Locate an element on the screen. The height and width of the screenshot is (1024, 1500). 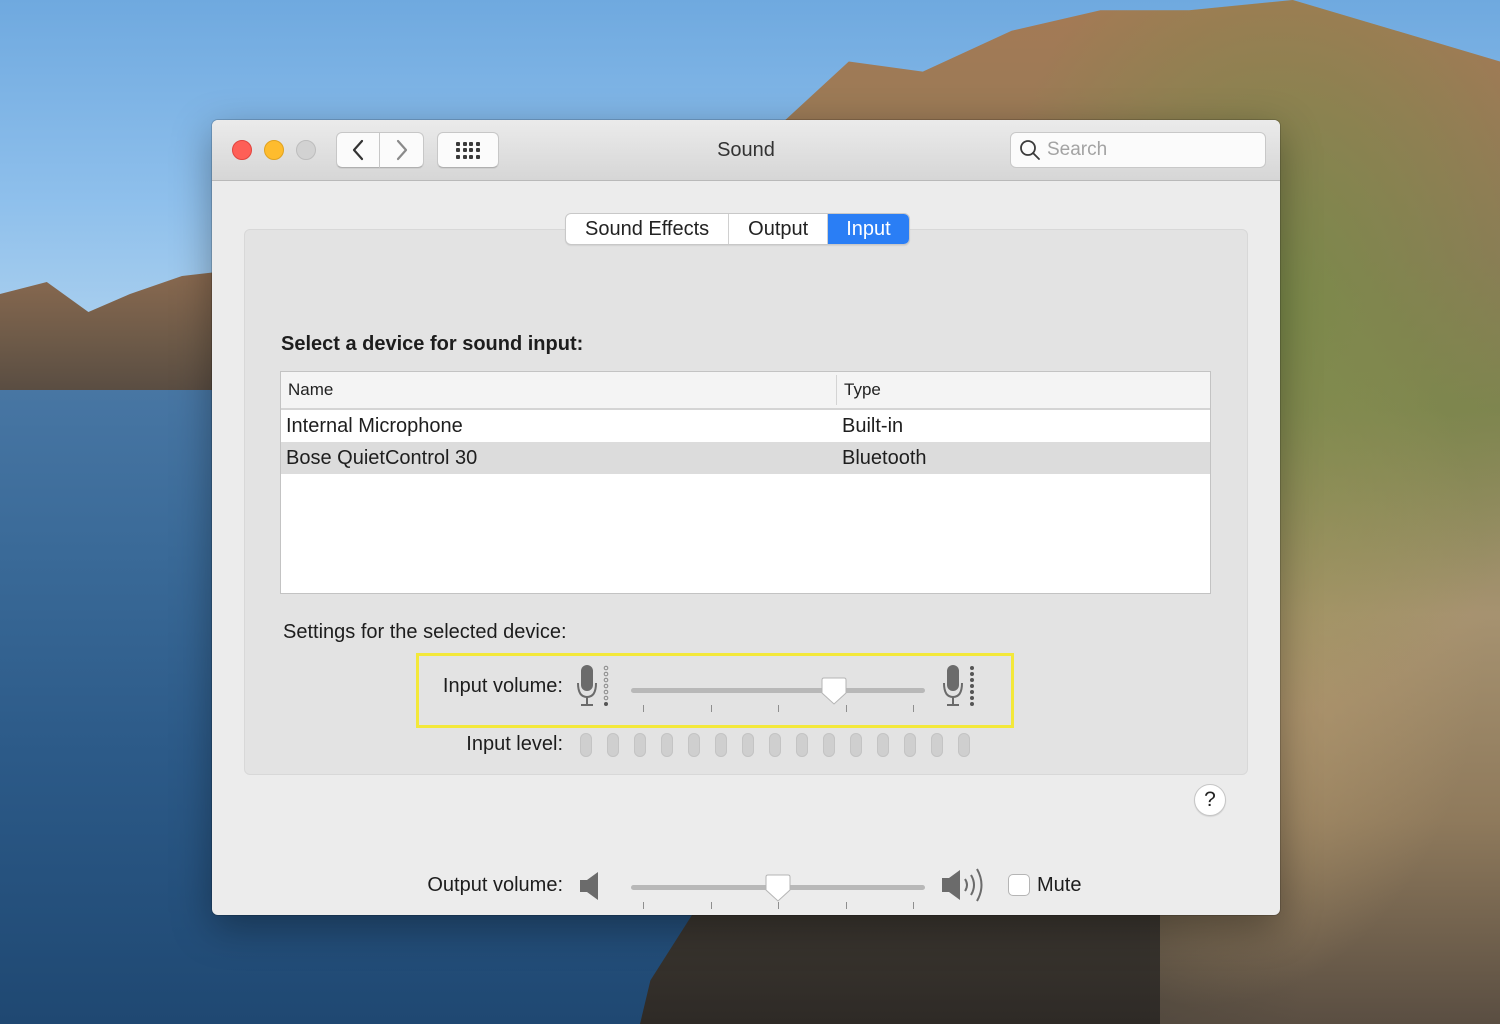
device-name: Bose QuietControl 30 is located at coordinates (382, 458).